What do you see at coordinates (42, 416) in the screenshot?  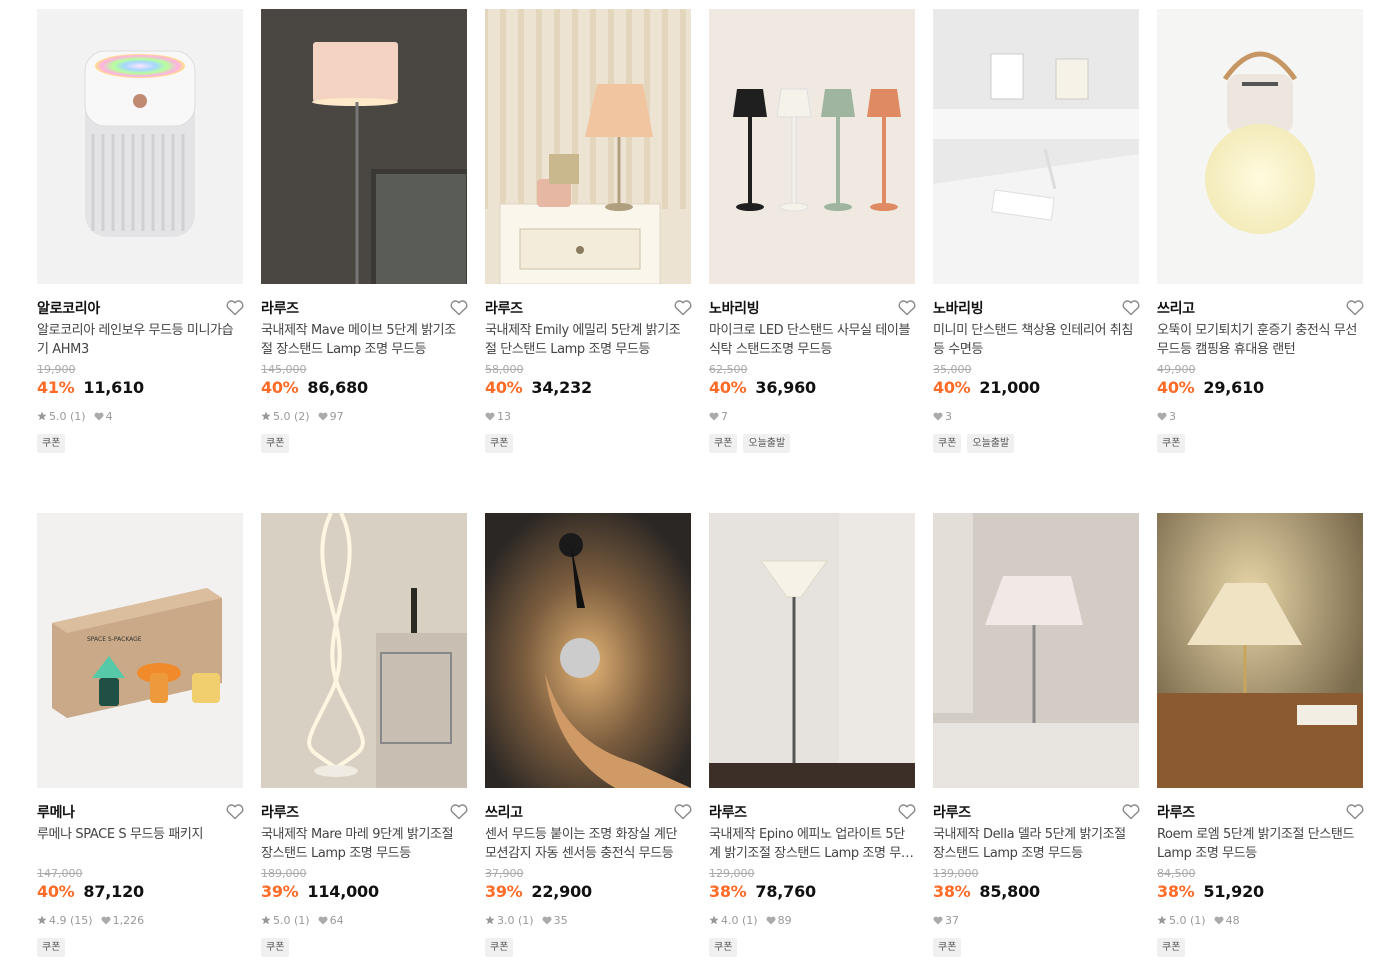 I see `star-icon` at bounding box center [42, 416].